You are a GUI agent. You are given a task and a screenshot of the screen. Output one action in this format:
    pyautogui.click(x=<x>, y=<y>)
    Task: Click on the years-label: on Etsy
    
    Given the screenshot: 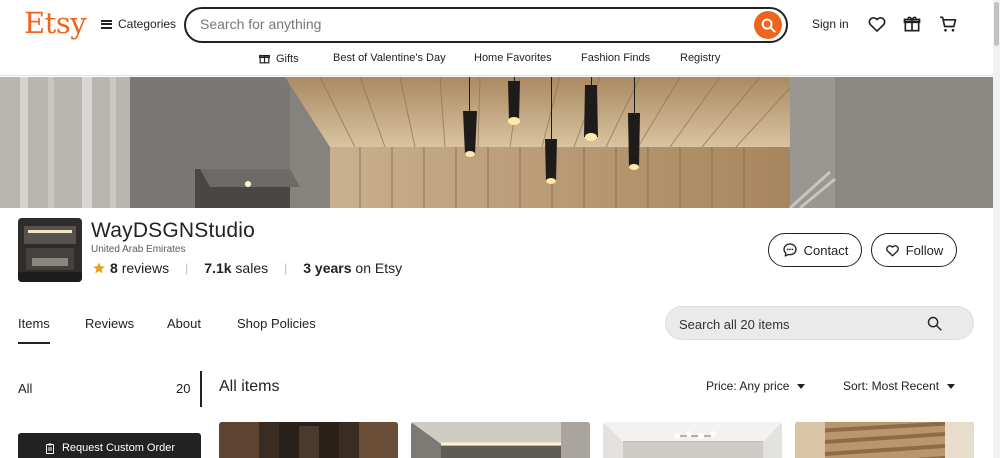 What is the action you would take?
    pyautogui.click(x=379, y=268)
    